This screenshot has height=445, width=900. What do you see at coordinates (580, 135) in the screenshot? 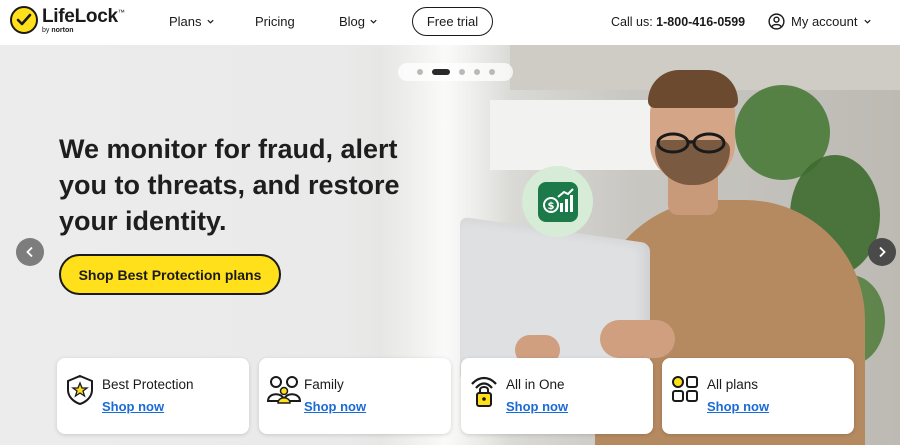
I see `background-cabinet` at bounding box center [580, 135].